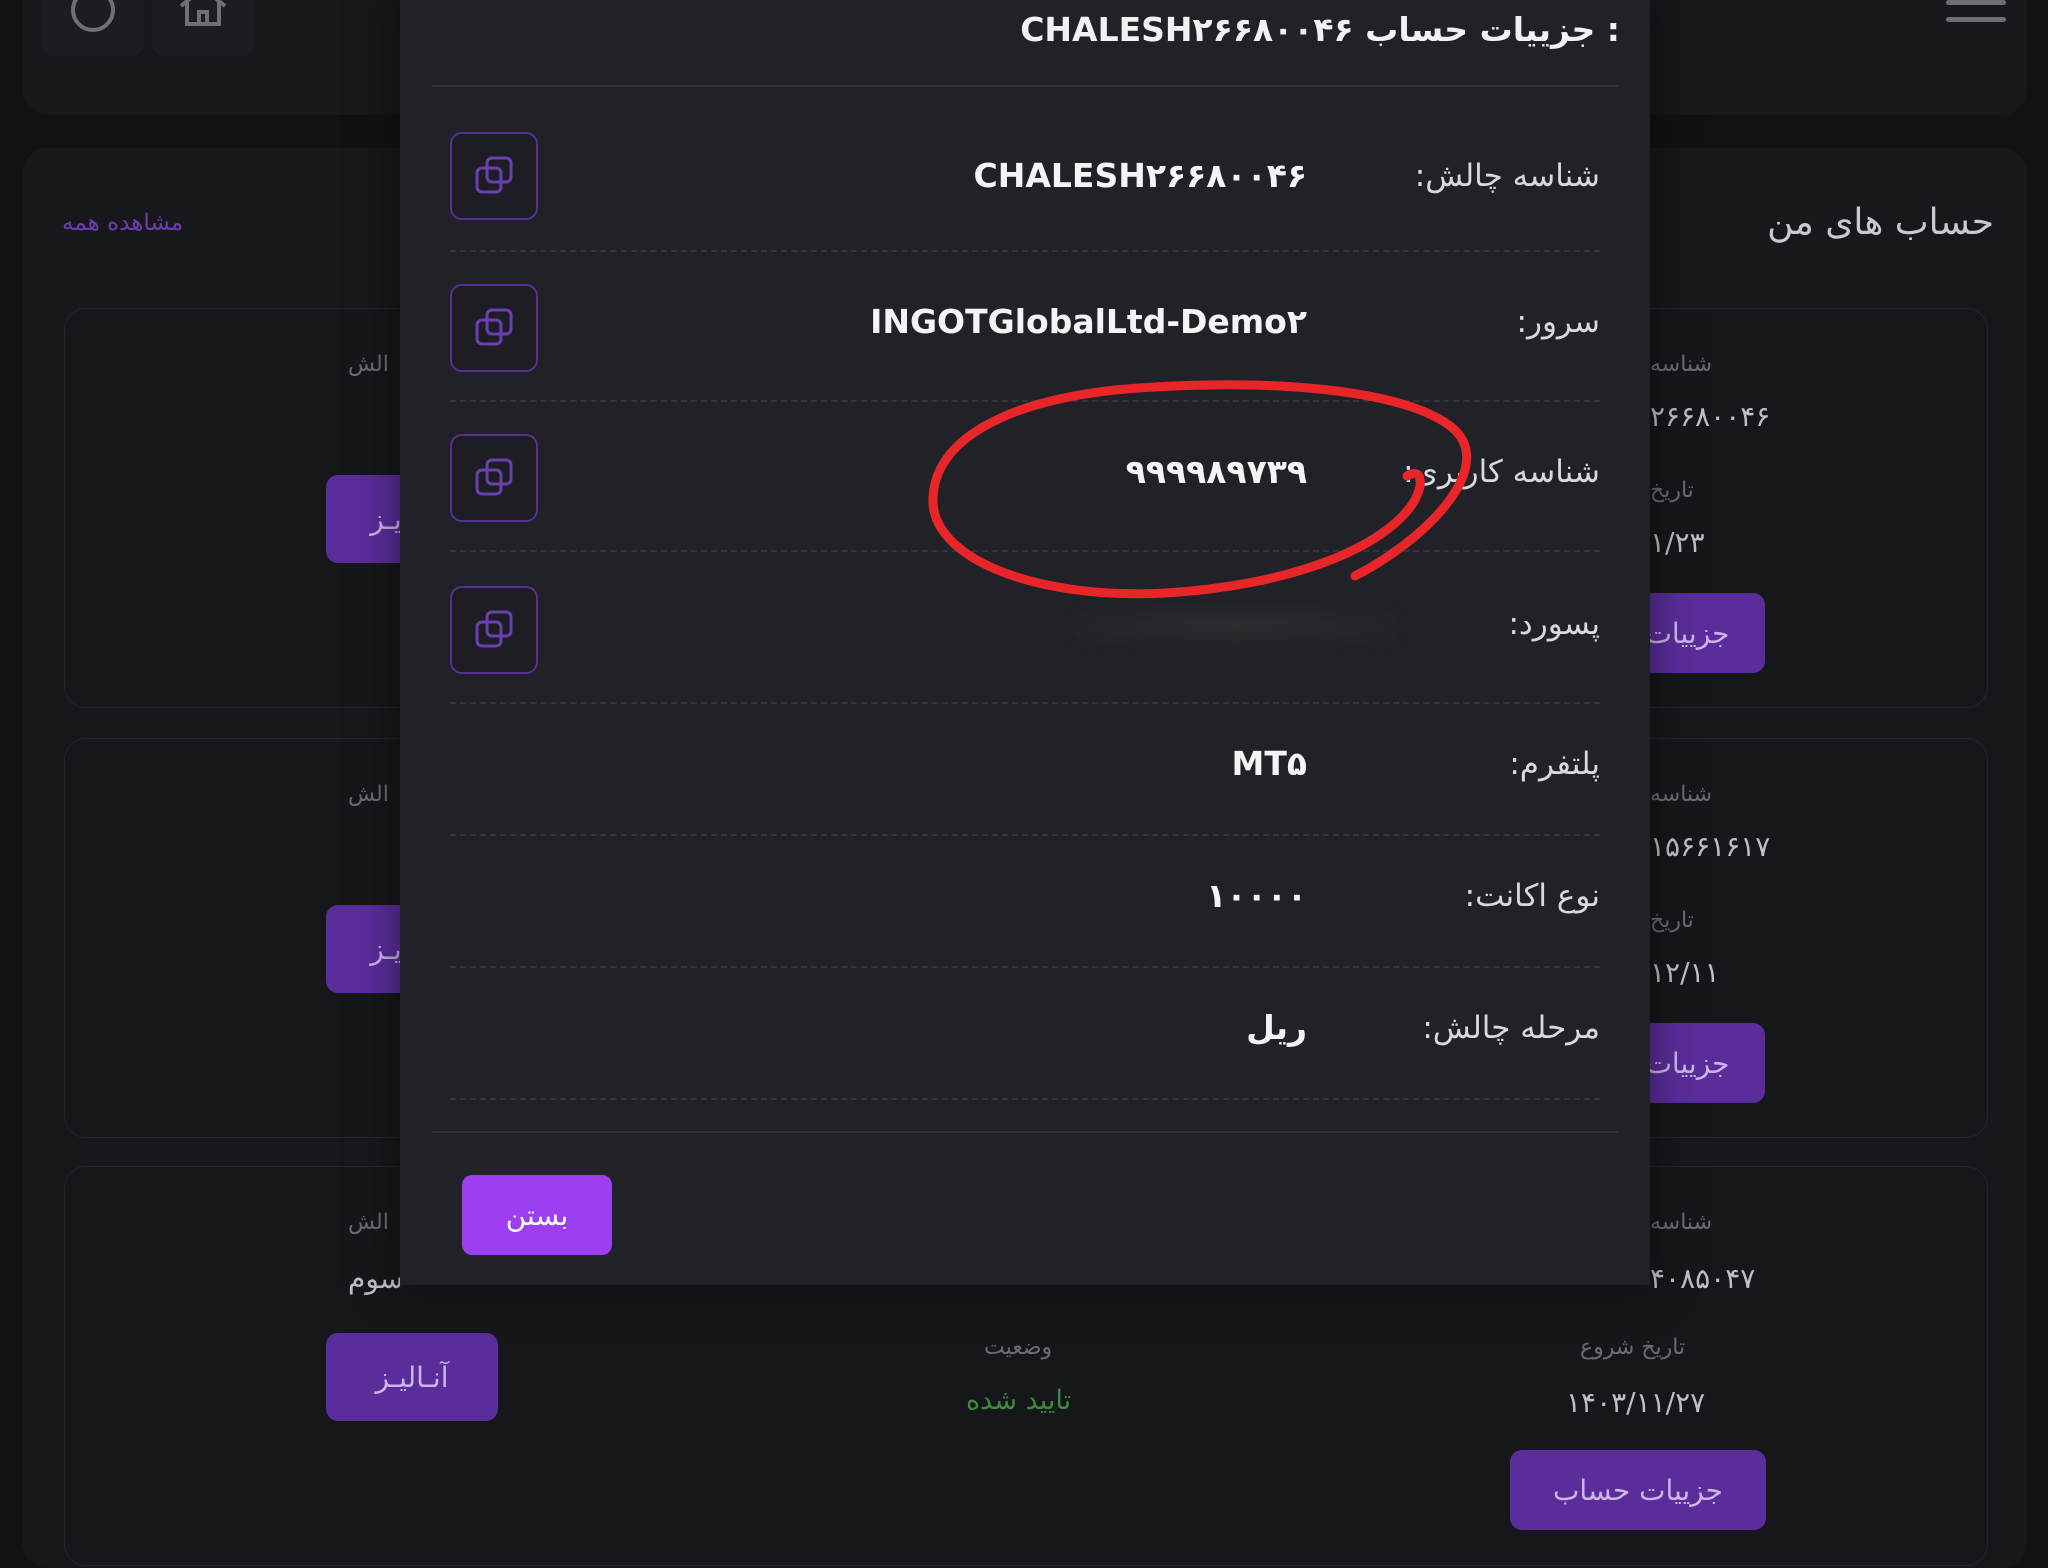  I want to click on server-label: سرور:, so click(1558, 322).